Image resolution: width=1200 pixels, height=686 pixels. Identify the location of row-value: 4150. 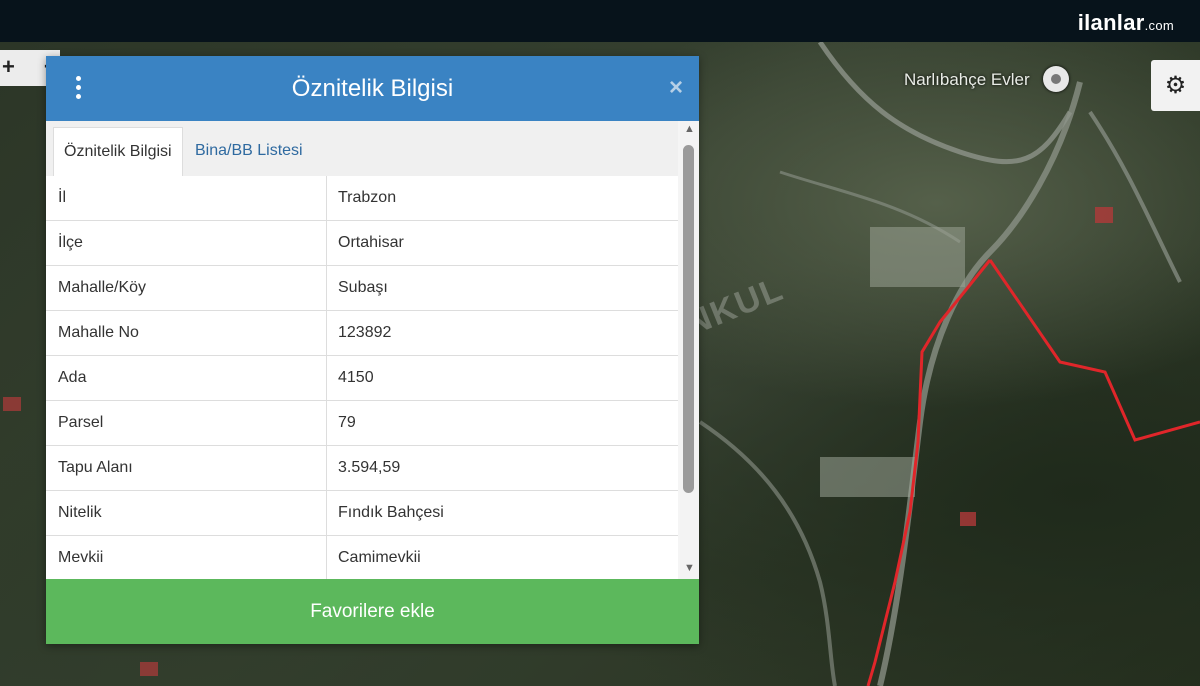
(356, 377).